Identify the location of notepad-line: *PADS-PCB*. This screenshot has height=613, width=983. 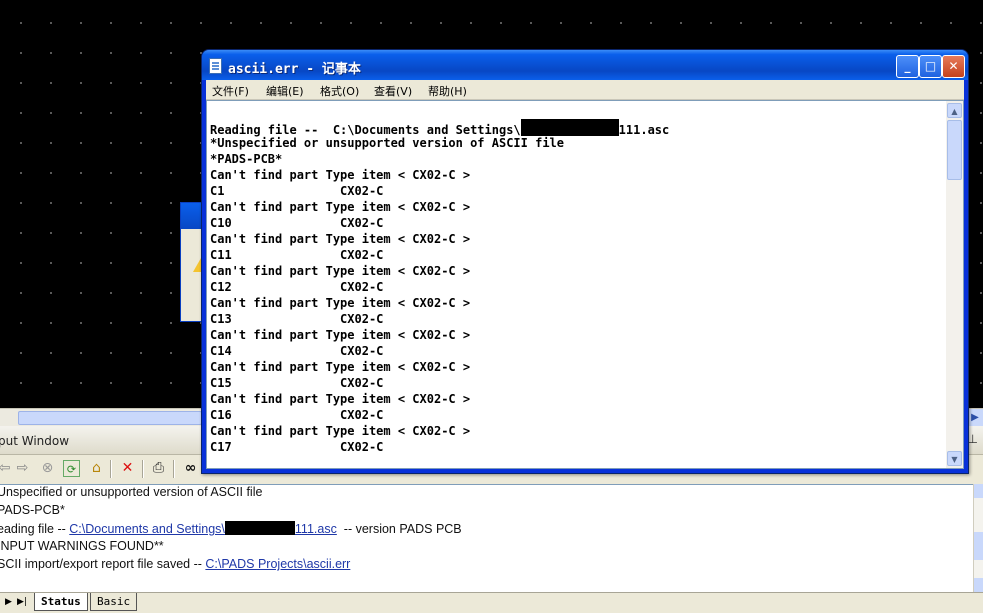
(246, 159).